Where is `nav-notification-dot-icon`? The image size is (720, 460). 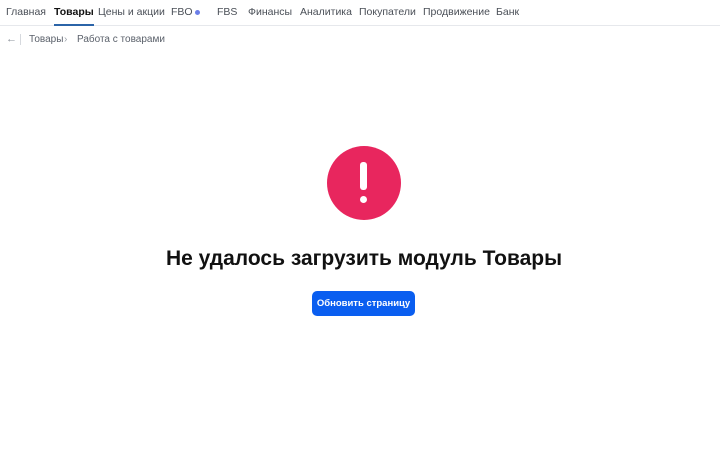 nav-notification-dot-icon is located at coordinates (197, 12).